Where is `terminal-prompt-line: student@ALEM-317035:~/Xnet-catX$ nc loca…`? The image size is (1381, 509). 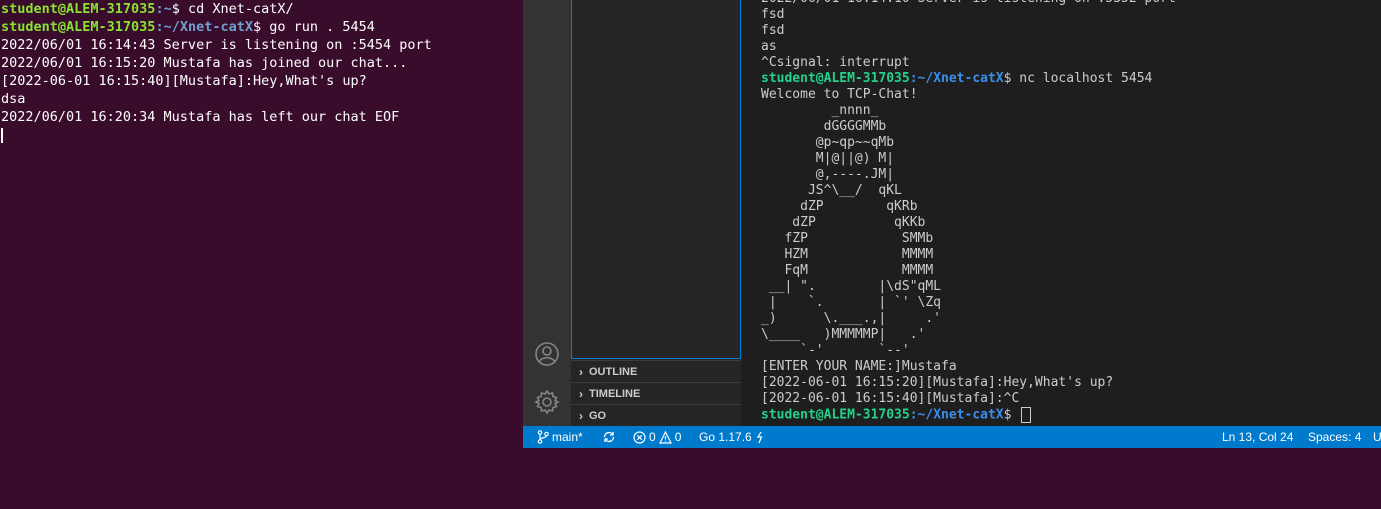 terminal-prompt-line: student@ALEM-317035:~/Xnet-catX$ nc loca… is located at coordinates (968, 79).